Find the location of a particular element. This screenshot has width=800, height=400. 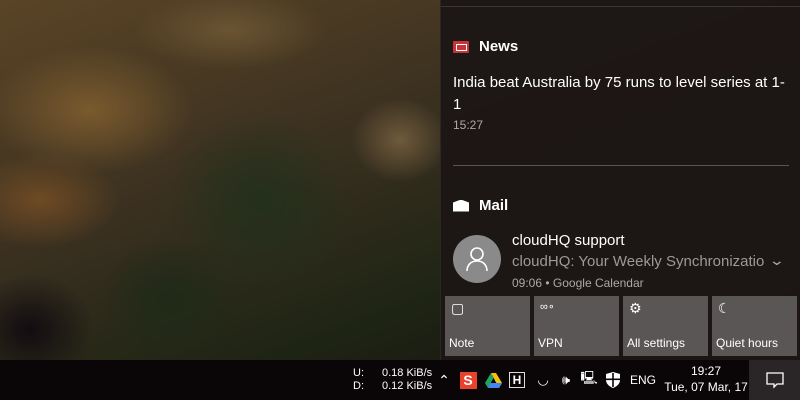

network-speed-meter: U: 0.18 KiB/s D: 0.12 KiB/s is located at coordinates (392, 380).